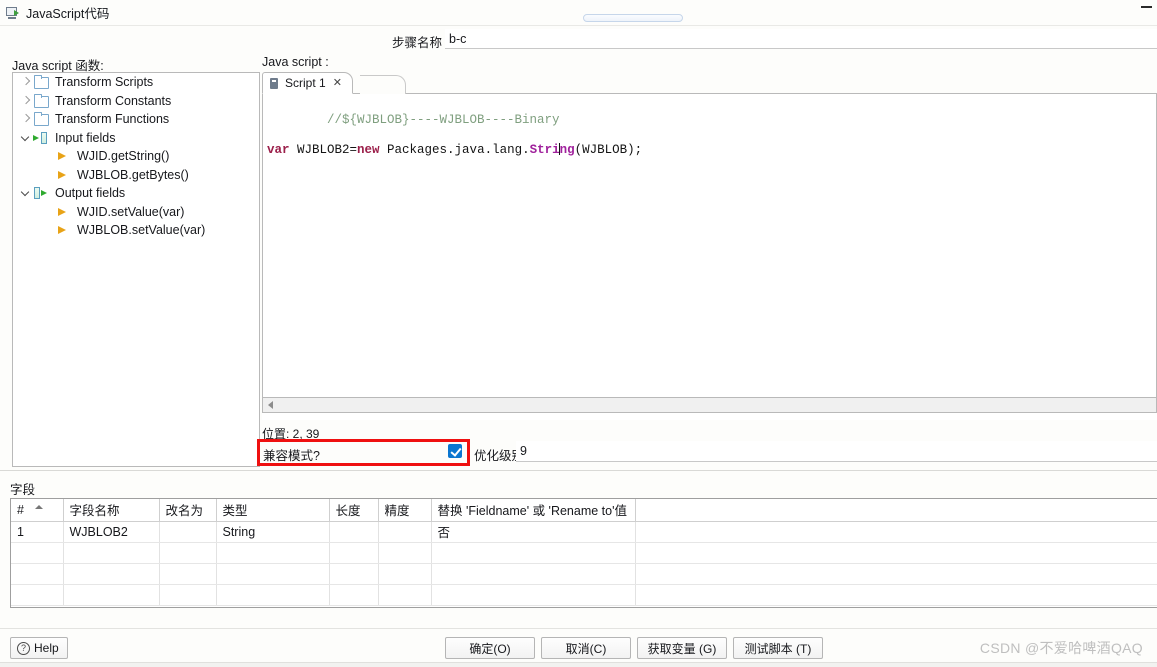  What do you see at coordinates (42, 138) in the screenshot?
I see `input-fields-icon` at bounding box center [42, 138].